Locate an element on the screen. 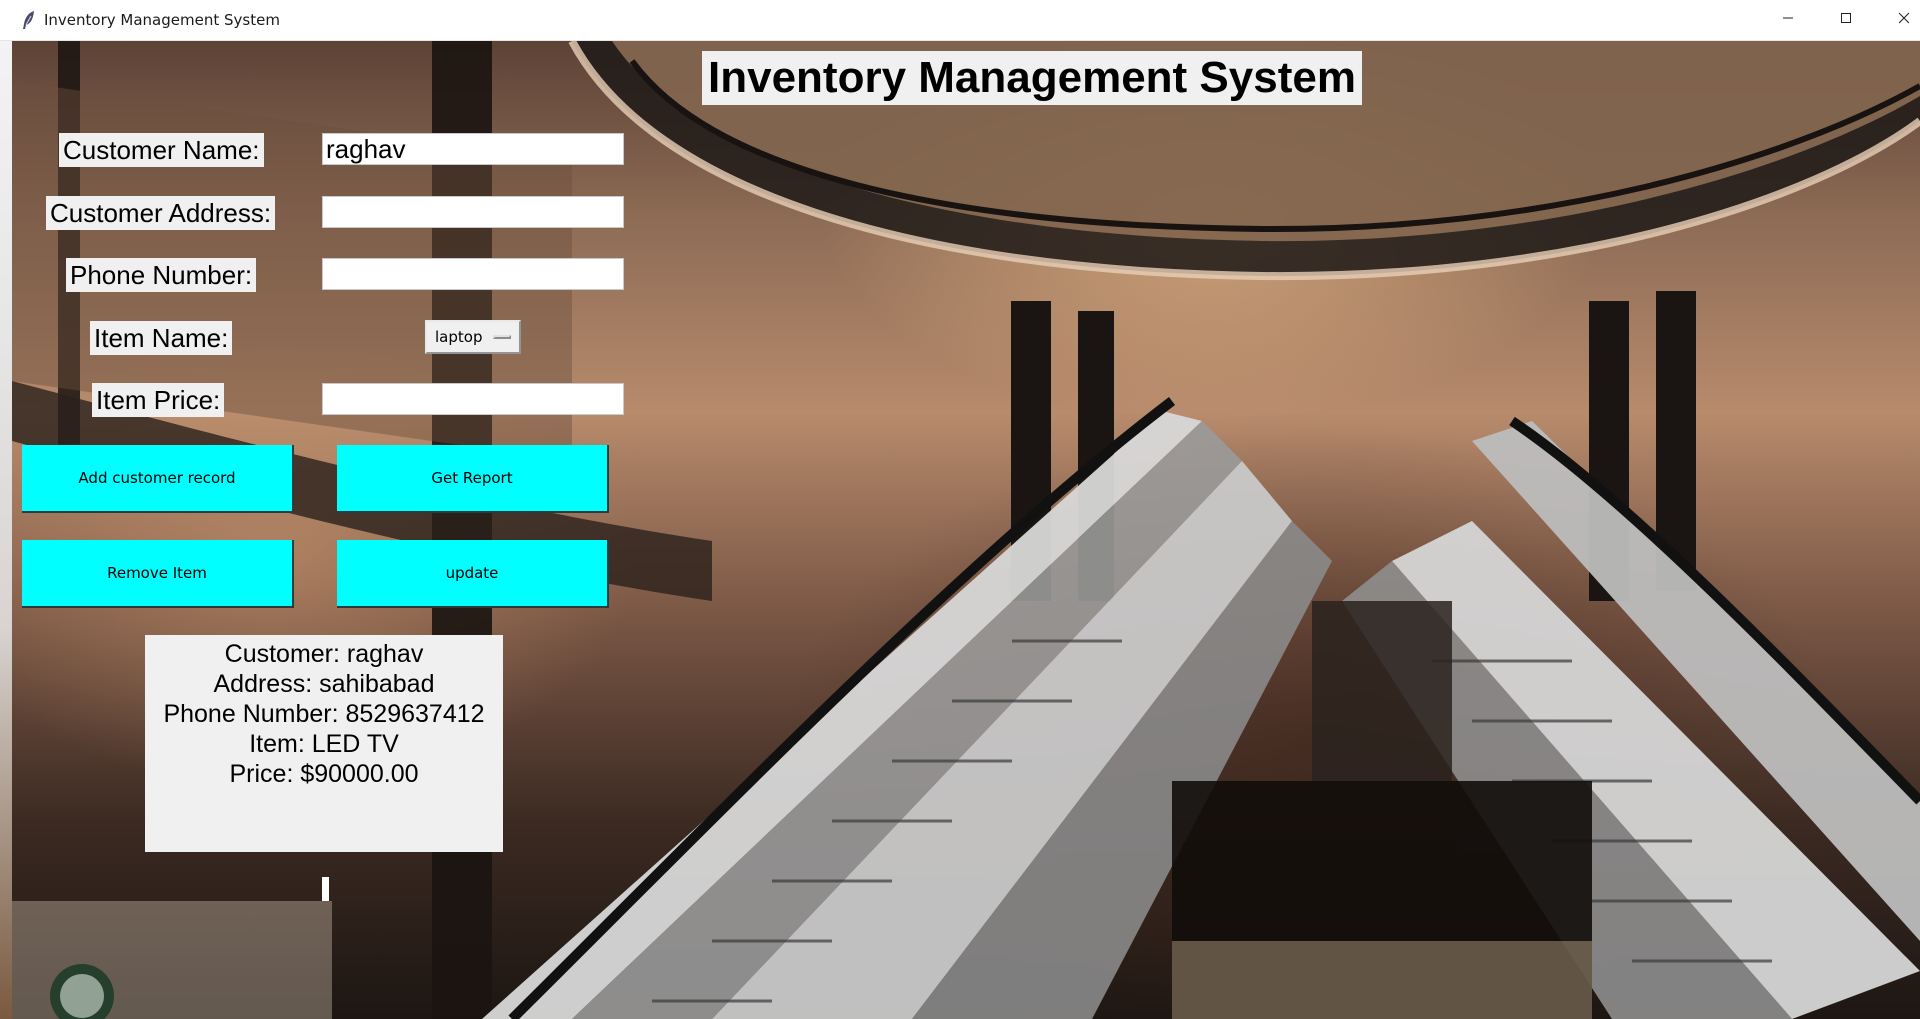 This screenshot has height=1019, width=1920. page-title: Inventory Management System is located at coordinates (1032, 78).